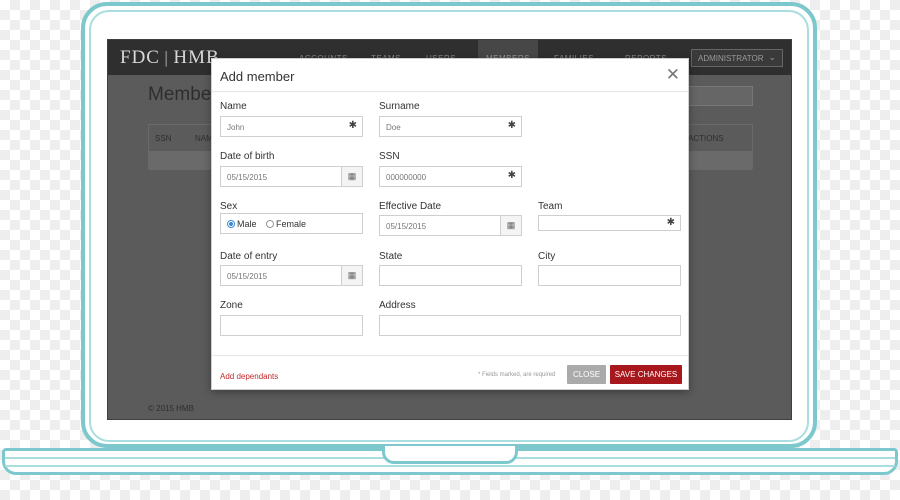 The height and width of the screenshot is (500, 900). I want to click on role-select-value: ADMINISTRATOR, so click(731, 58).